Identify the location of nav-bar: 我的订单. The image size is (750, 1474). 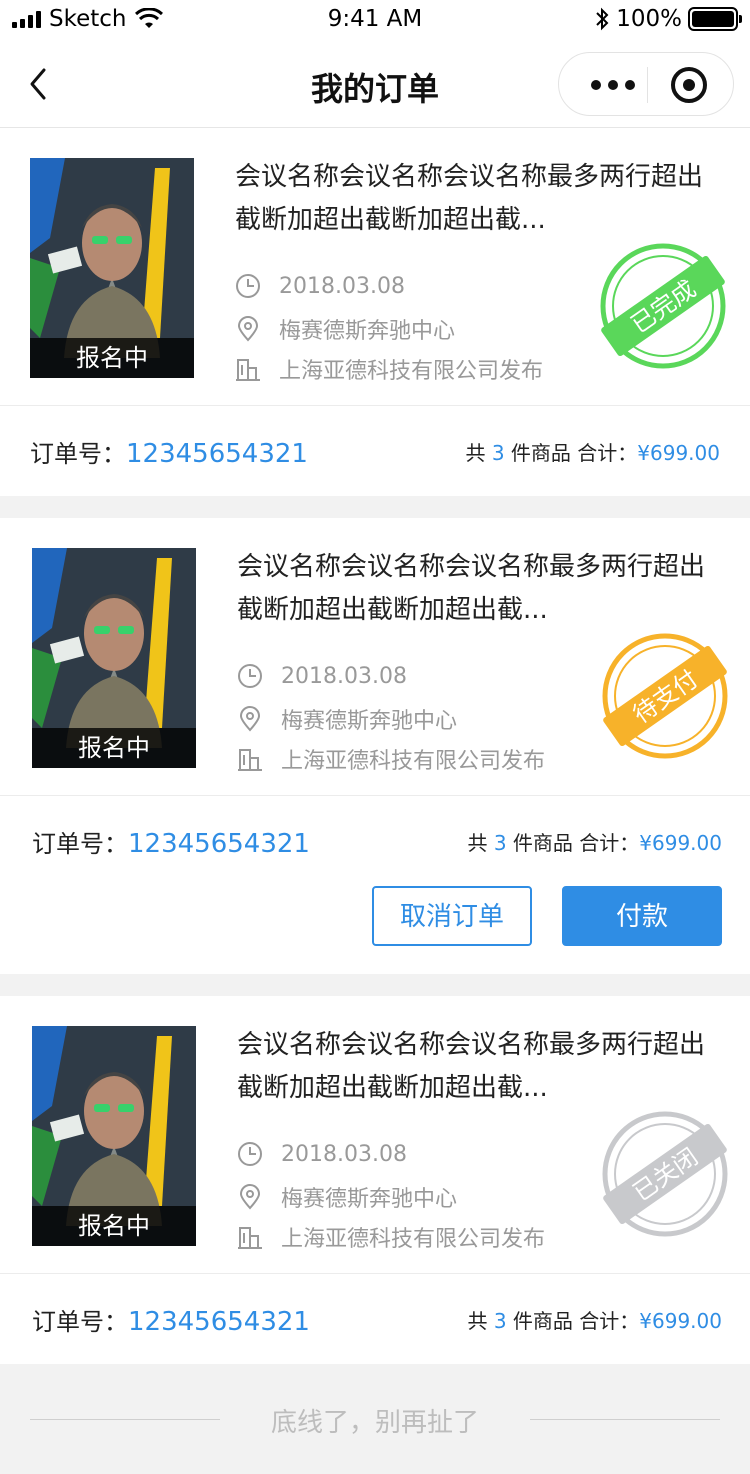
(375, 84).